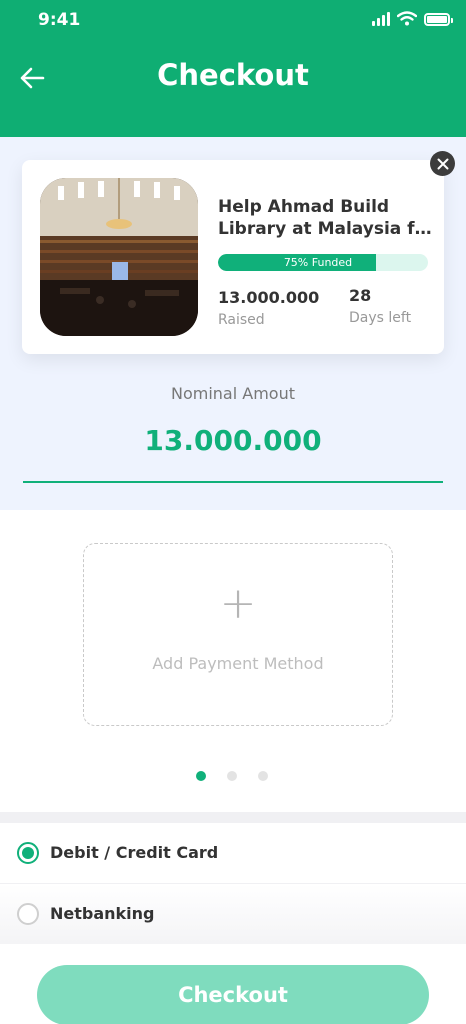 Image resolution: width=466 pixels, height=1024 pixels. Describe the element at coordinates (442, 163) in the screenshot. I see `close-icon` at that location.